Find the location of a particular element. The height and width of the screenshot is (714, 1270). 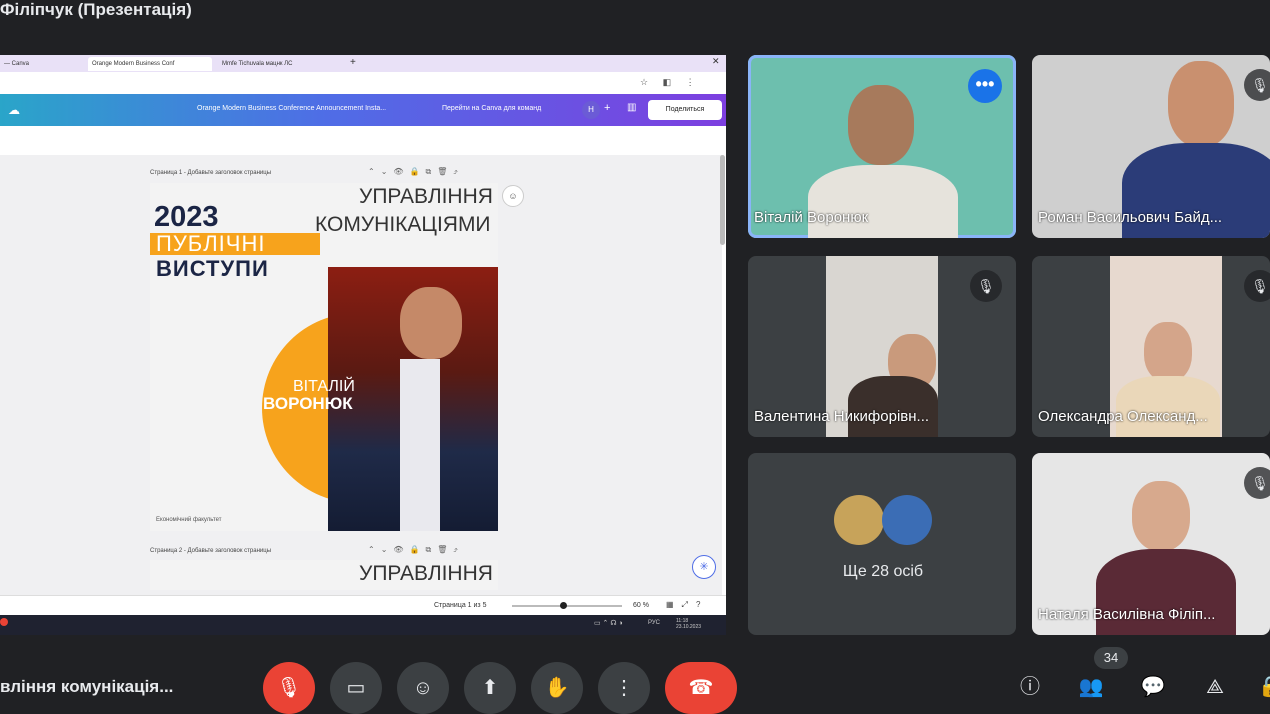

meeting-details-button: ⓘ is located at coordinates (1030, 687).